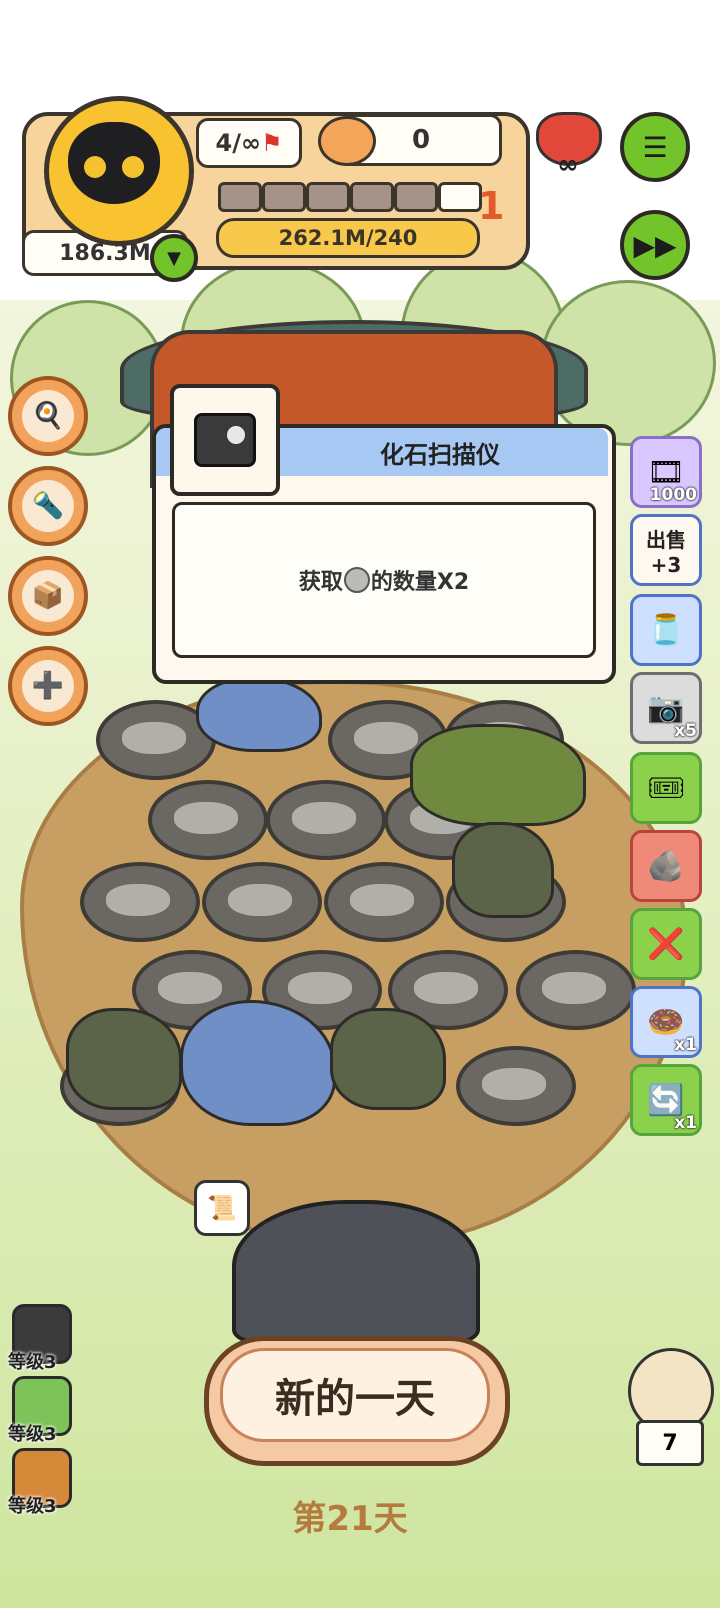 This screenshot has width=720, height=1608. I want to click on fossil-rock-item: 🪨, so click(666, 866).